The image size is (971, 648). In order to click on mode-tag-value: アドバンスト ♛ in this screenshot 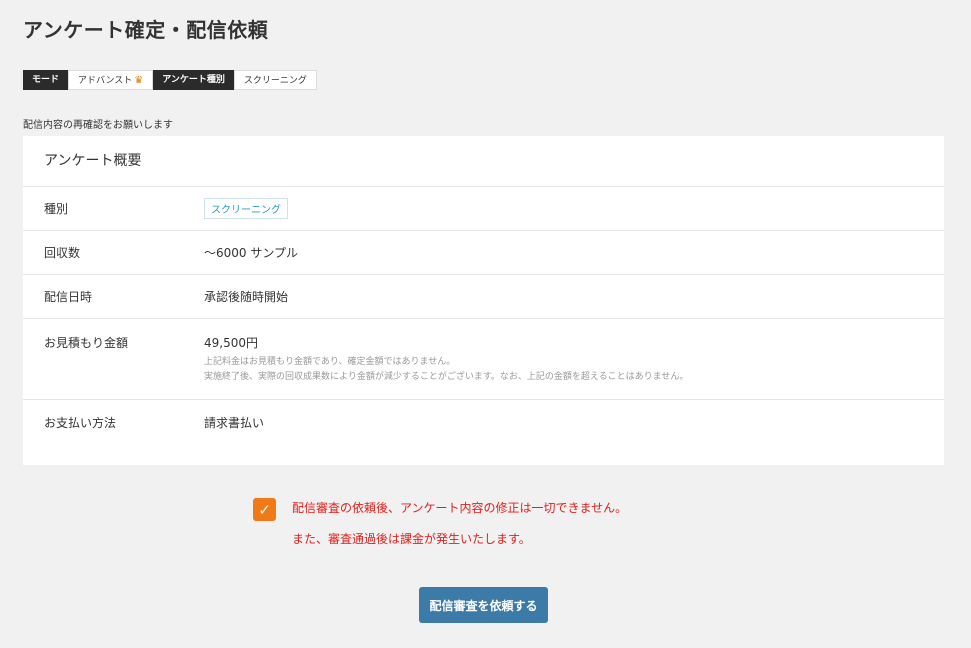, I will do `click(111, 80)`.